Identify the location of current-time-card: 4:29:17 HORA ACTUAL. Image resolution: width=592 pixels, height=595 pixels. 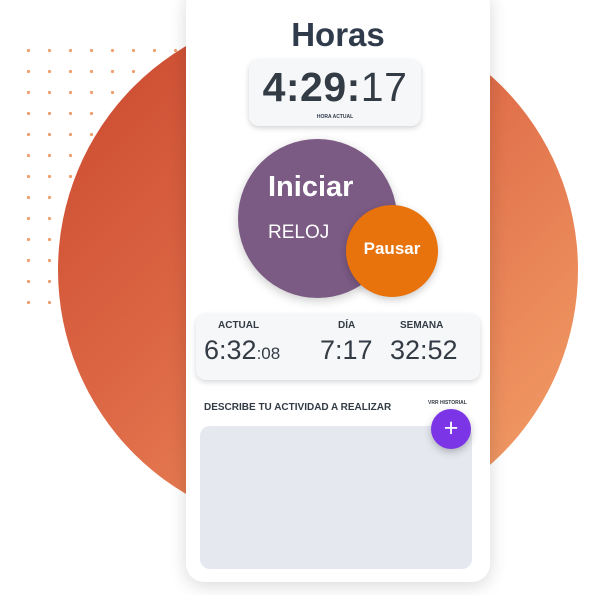
(335, 93).